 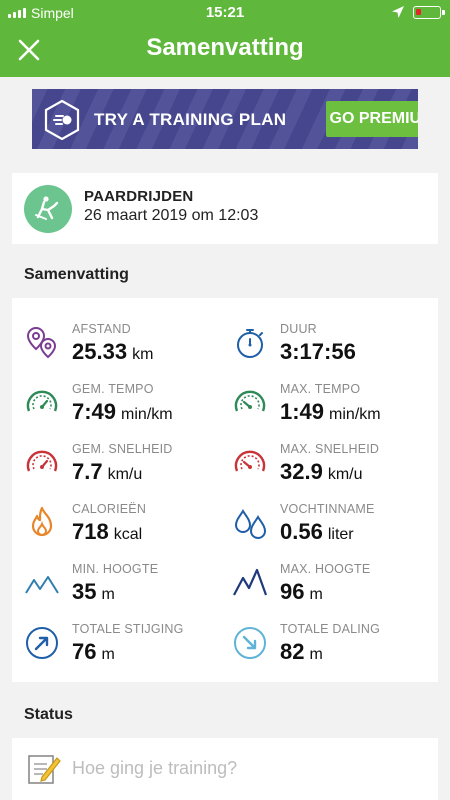 What do you see at coordinates (332, 590) in the screenshot?
I see `stat-max-altitude: MAX. HOOGTE 96 m` at bounding box center [332, 590].